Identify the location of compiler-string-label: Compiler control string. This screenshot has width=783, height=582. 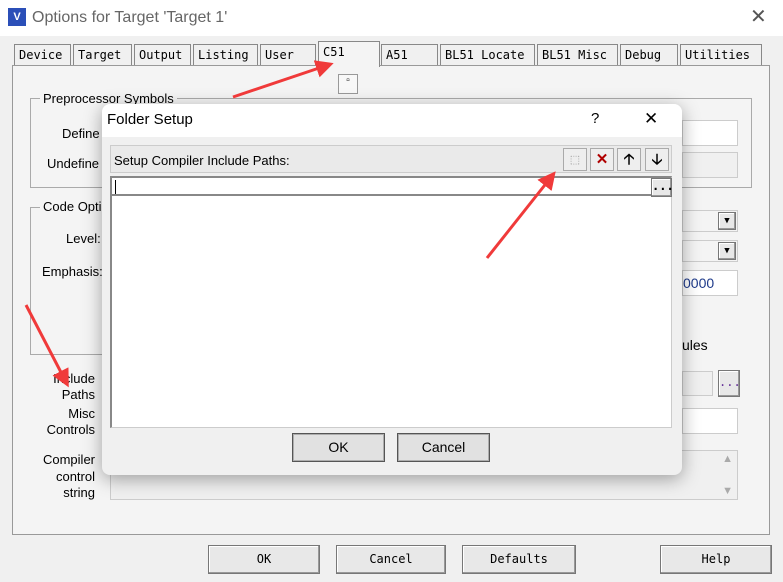
(62, 477).